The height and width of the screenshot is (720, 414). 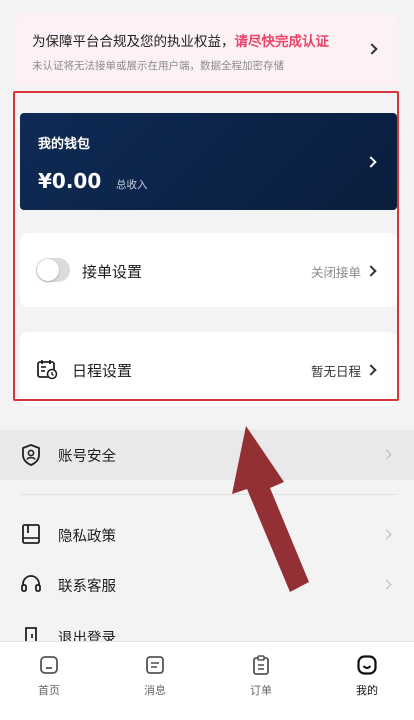 I want to click on tab-messages: 消息, so click(x=155, y=676).